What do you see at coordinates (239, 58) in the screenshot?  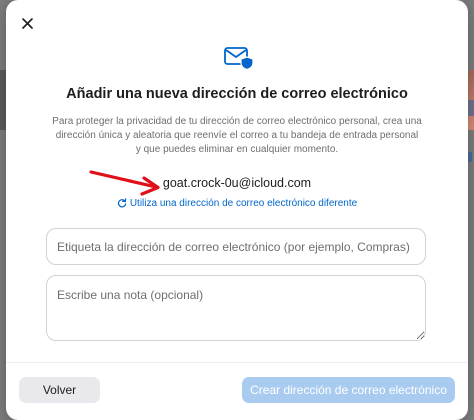 I see `envelope-shield-icon` at bounding box center [239, 58].